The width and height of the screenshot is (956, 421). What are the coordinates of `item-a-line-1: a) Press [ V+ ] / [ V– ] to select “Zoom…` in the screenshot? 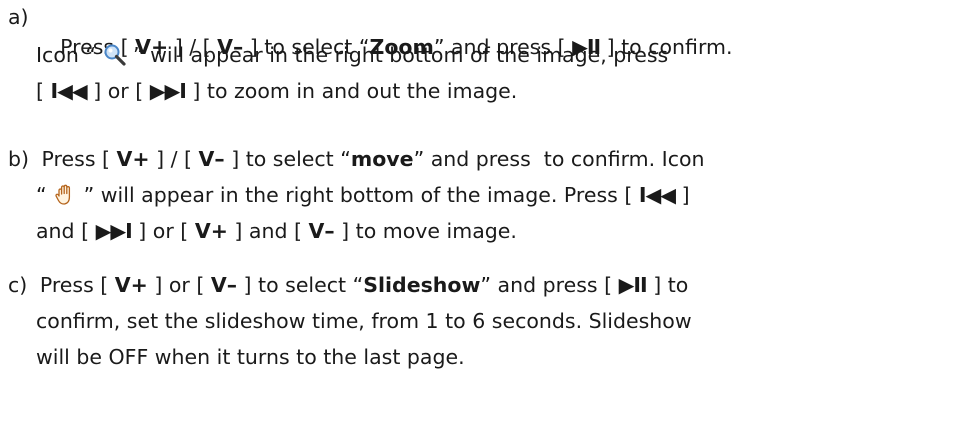 It's located at (478, 30).